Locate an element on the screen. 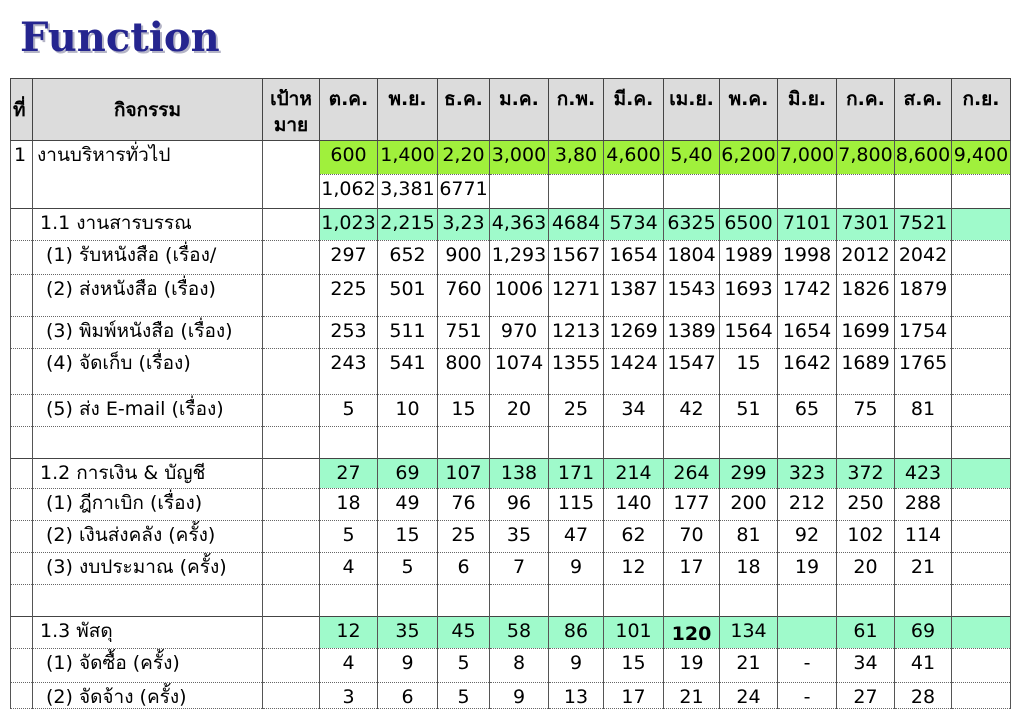  month-value-cell: 177 is located at coordinates (691, 504).